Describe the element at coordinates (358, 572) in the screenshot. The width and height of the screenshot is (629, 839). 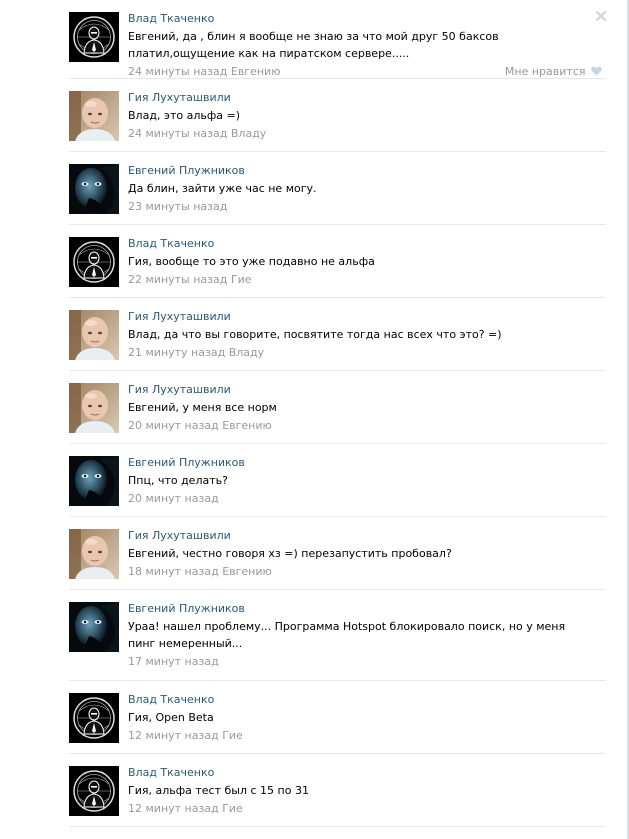
I see `comment-meta: 18 минут назад Евгению` at that location.